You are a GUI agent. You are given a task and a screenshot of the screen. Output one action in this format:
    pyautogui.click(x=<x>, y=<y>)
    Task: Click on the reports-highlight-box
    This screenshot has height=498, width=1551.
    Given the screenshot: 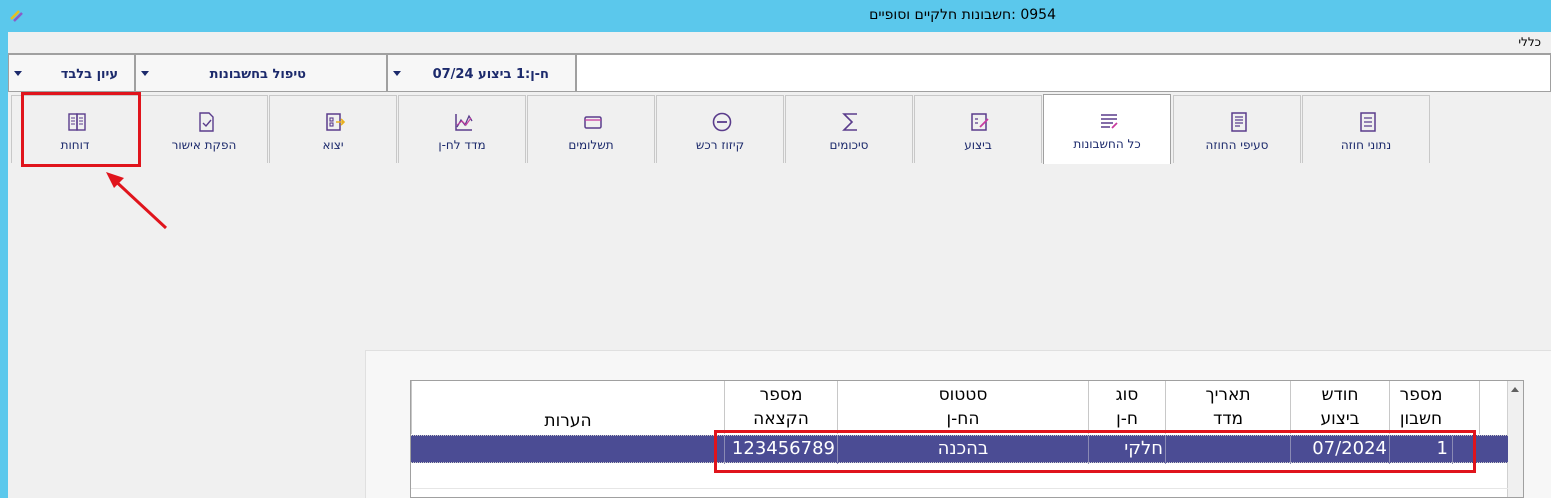 What is the action you would take?
    pyautogui.click(x=81, y=129)
    